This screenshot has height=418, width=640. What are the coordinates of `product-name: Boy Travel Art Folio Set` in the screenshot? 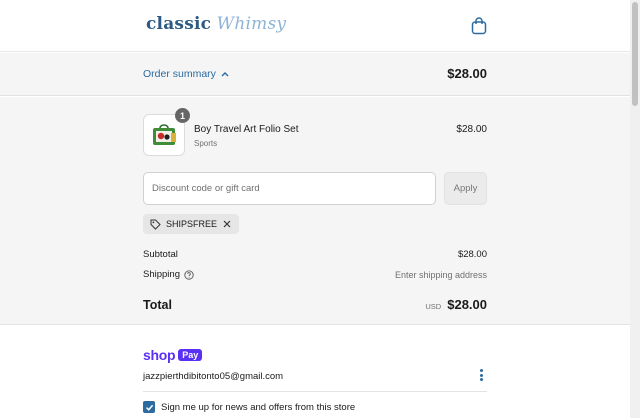 It's located at (246, 129).